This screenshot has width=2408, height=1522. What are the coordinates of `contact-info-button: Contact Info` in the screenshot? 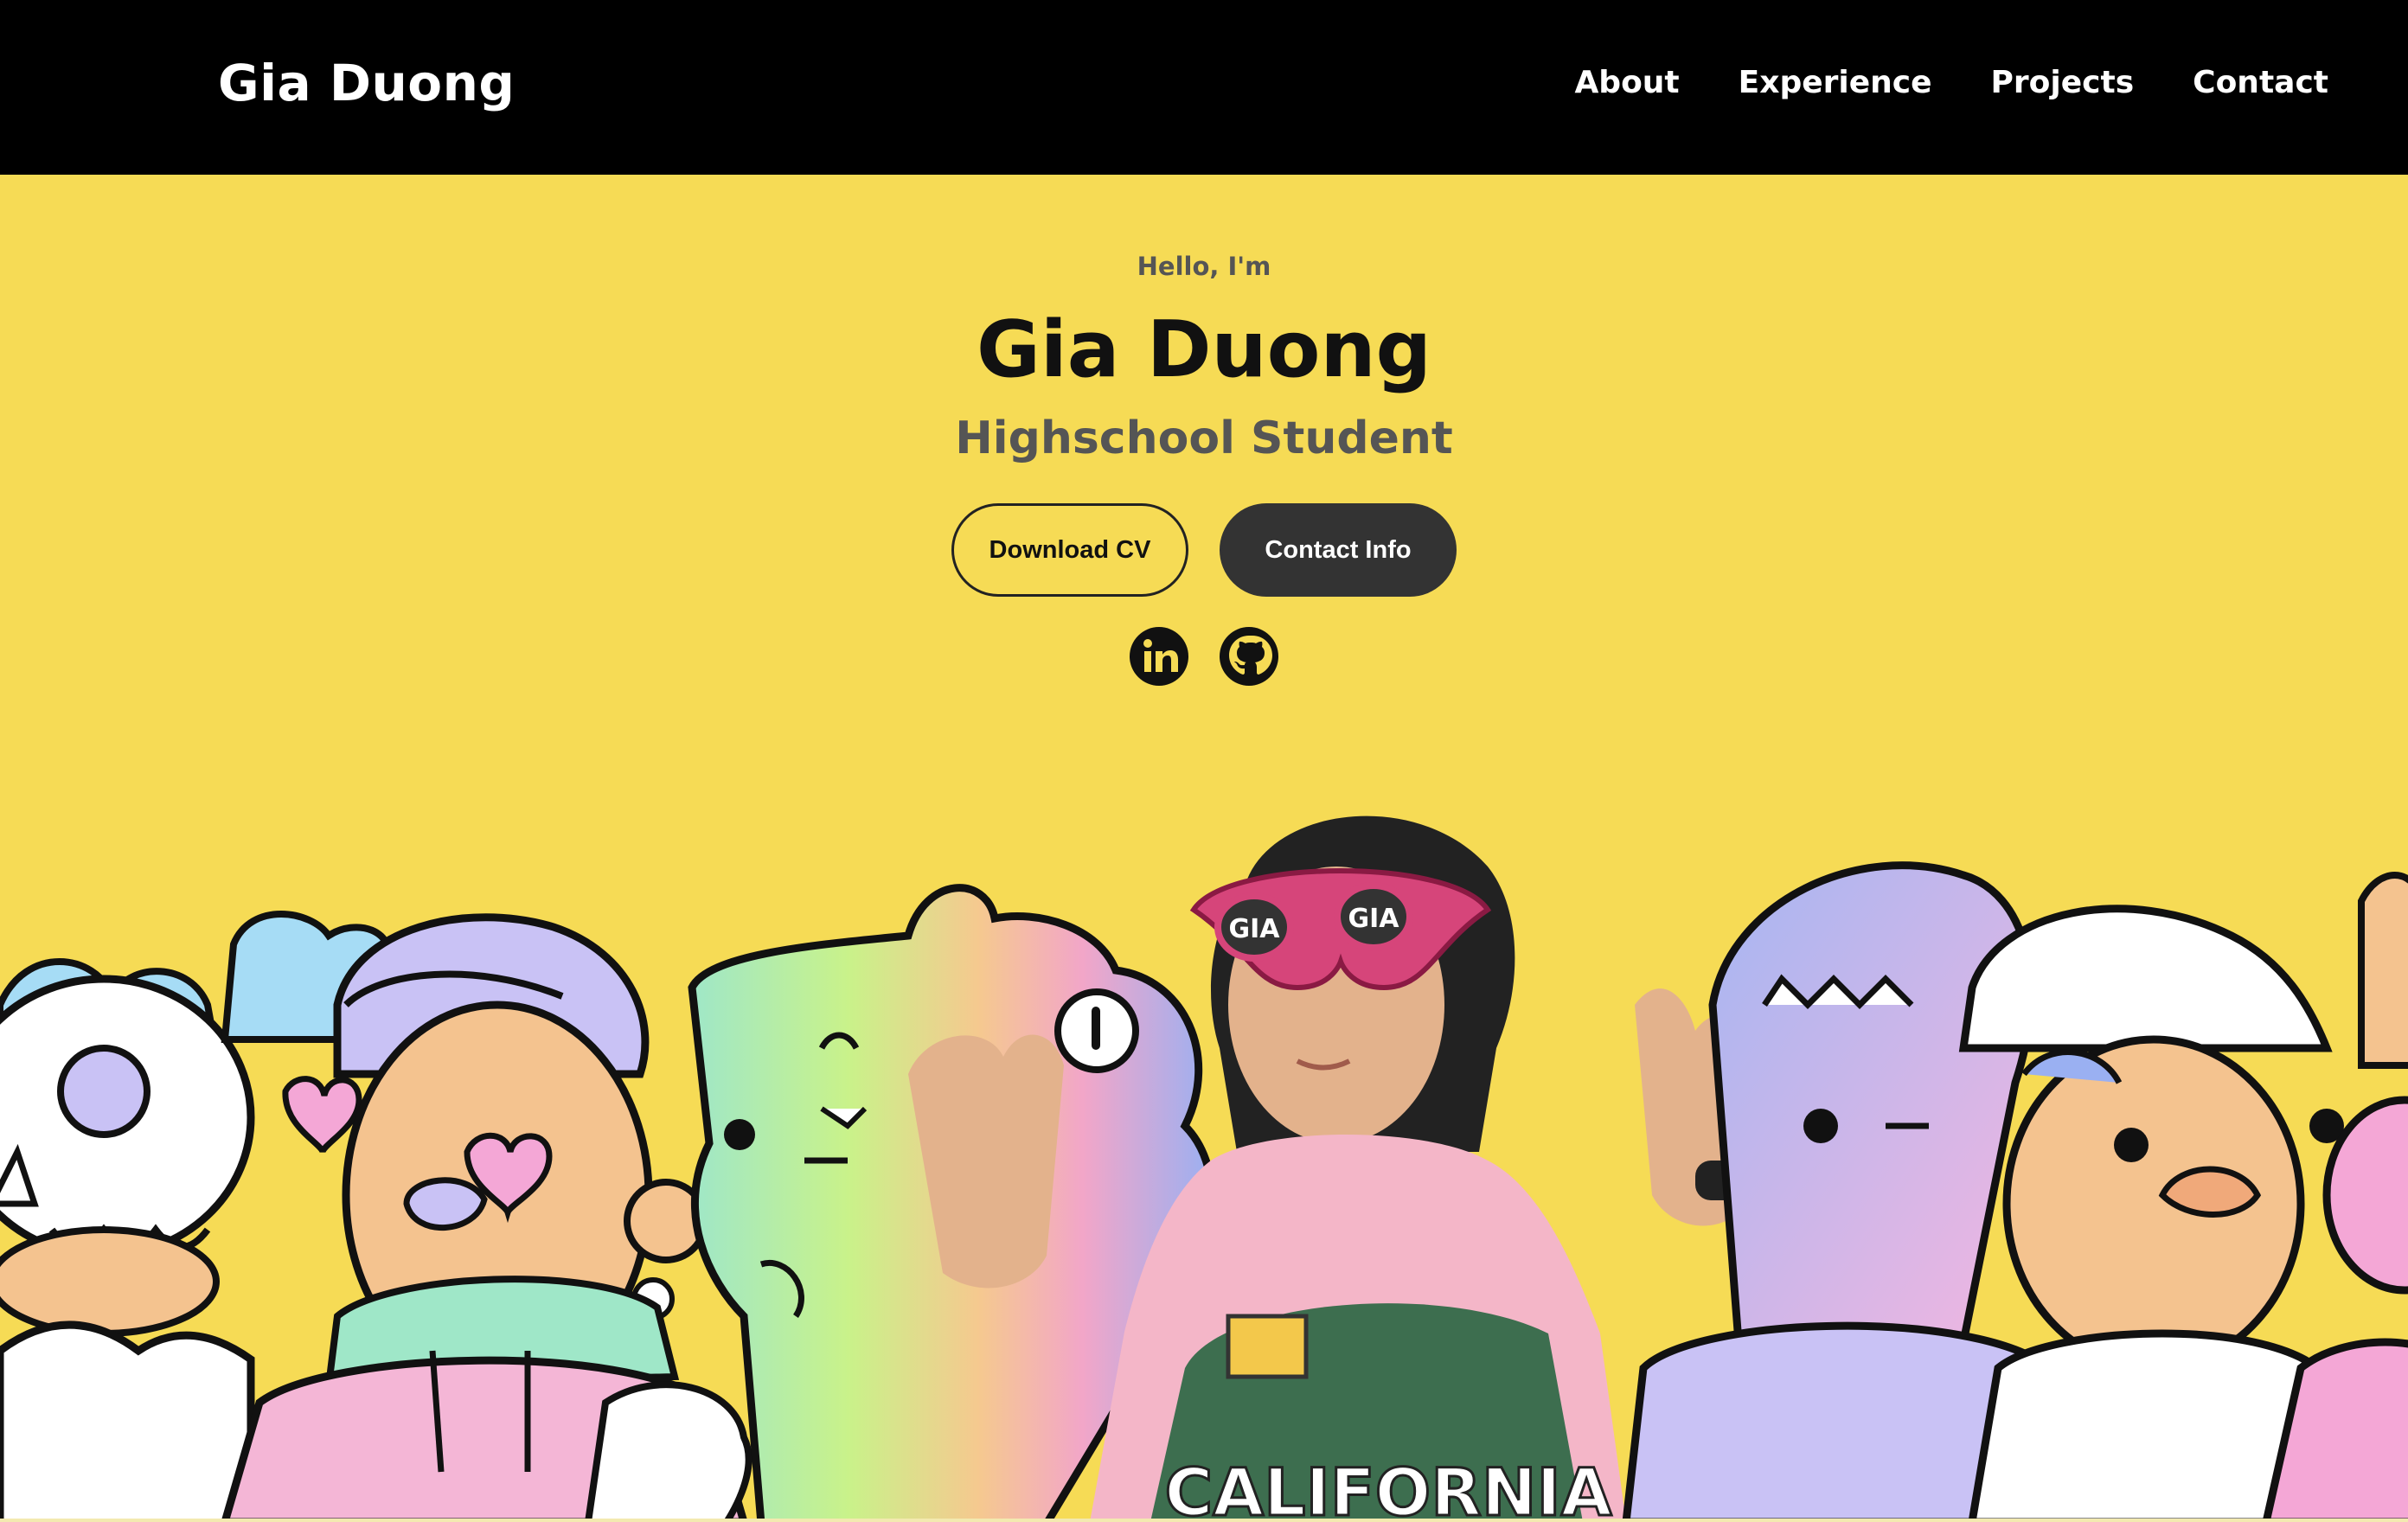 It's located at (1338, 550).